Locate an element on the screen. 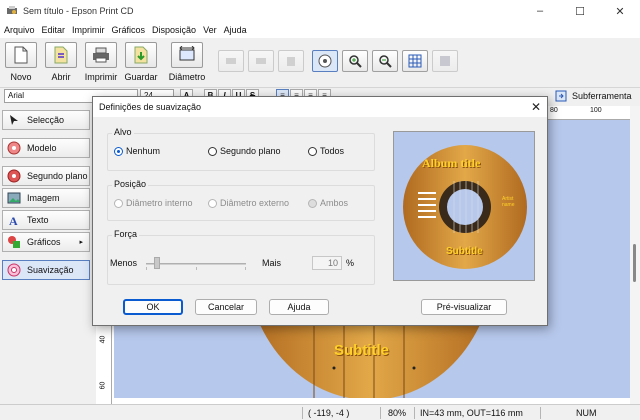 Image resolution: width=640 pixels, height=420 pixels. svg-text: A is located at coordinates (13, 220).